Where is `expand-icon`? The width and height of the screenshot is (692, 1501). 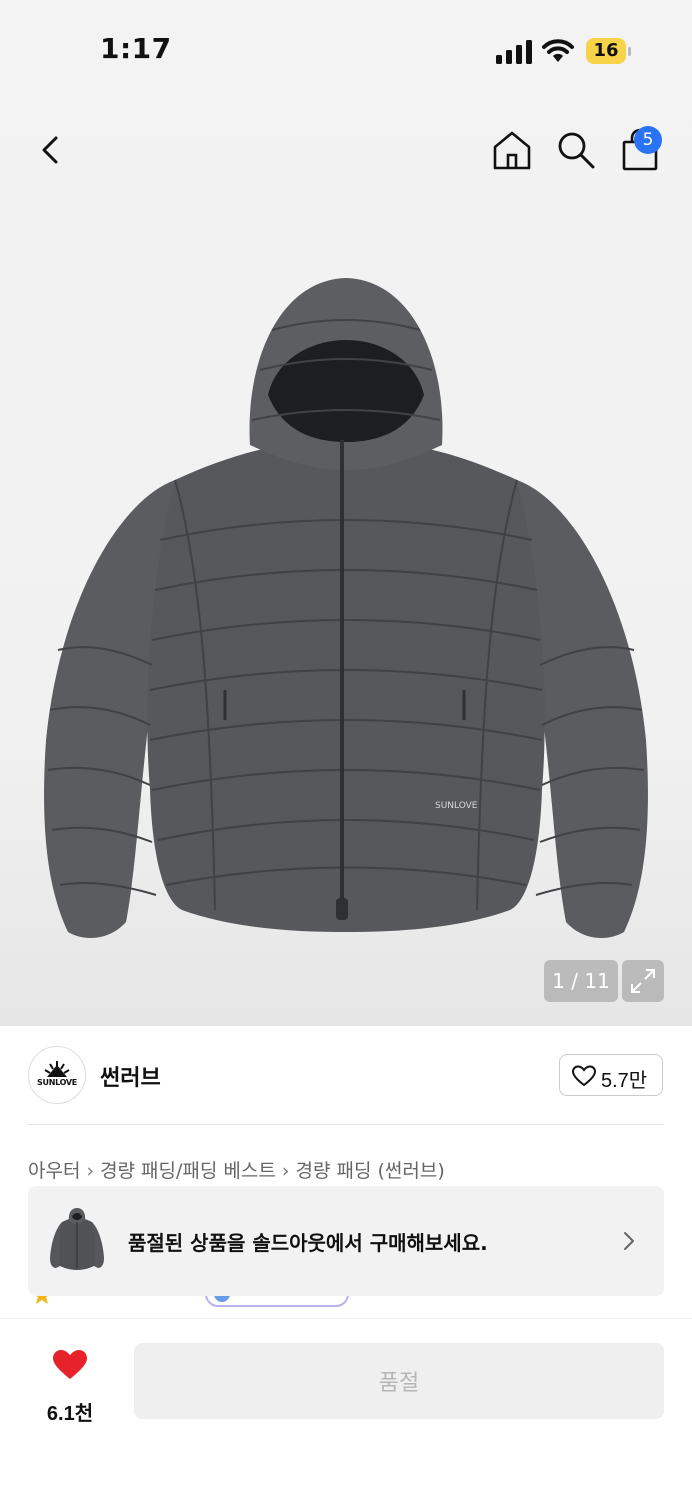 expand-icon is located at coordinates (643, 981).